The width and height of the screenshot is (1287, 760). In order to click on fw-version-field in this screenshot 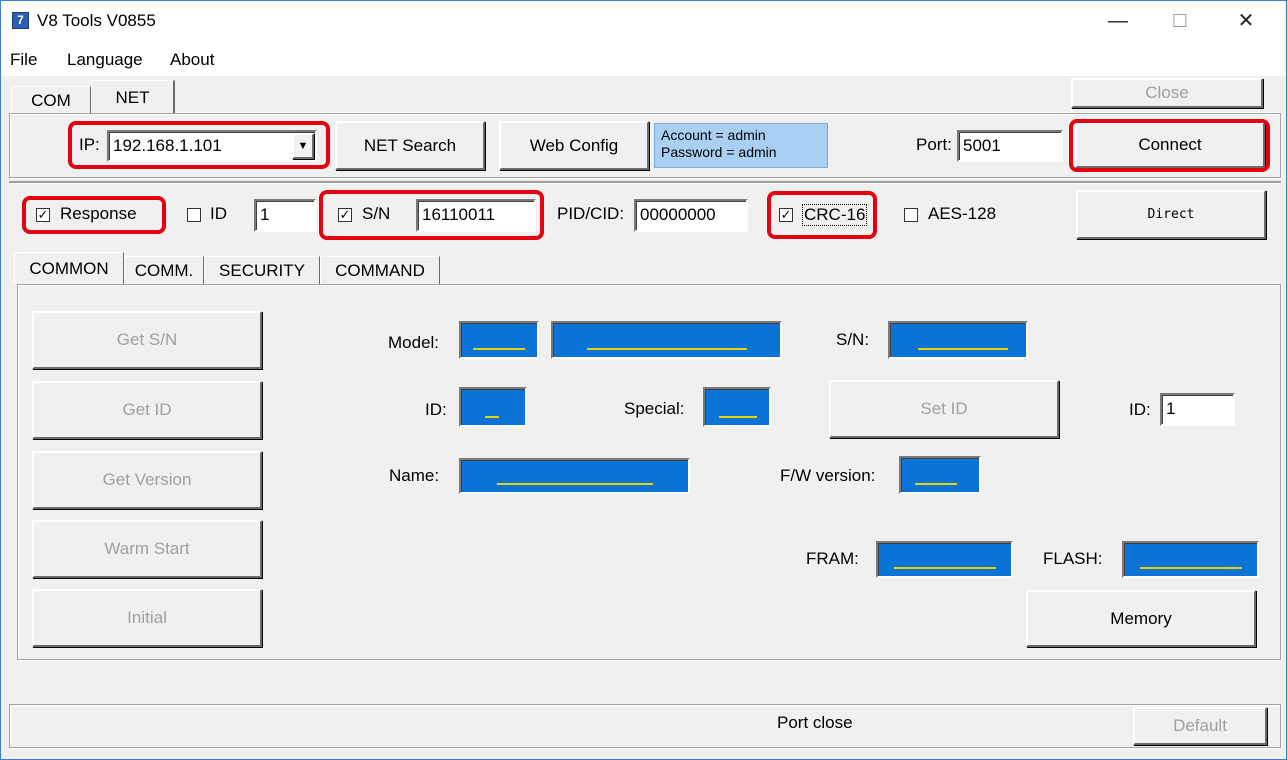, I will do `click(940, 475)`.